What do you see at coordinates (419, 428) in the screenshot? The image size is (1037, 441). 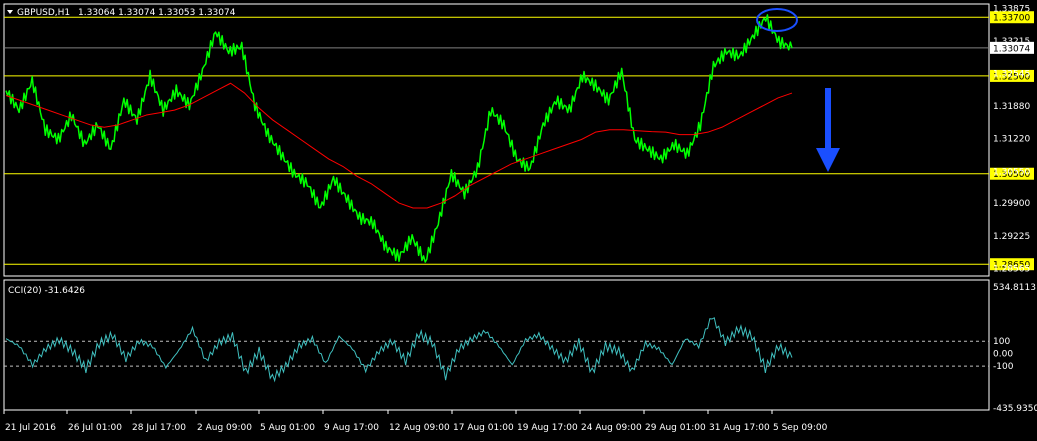 I see `time-tick-label: 12 Aug 09:00` at bounding box center [419, 428].